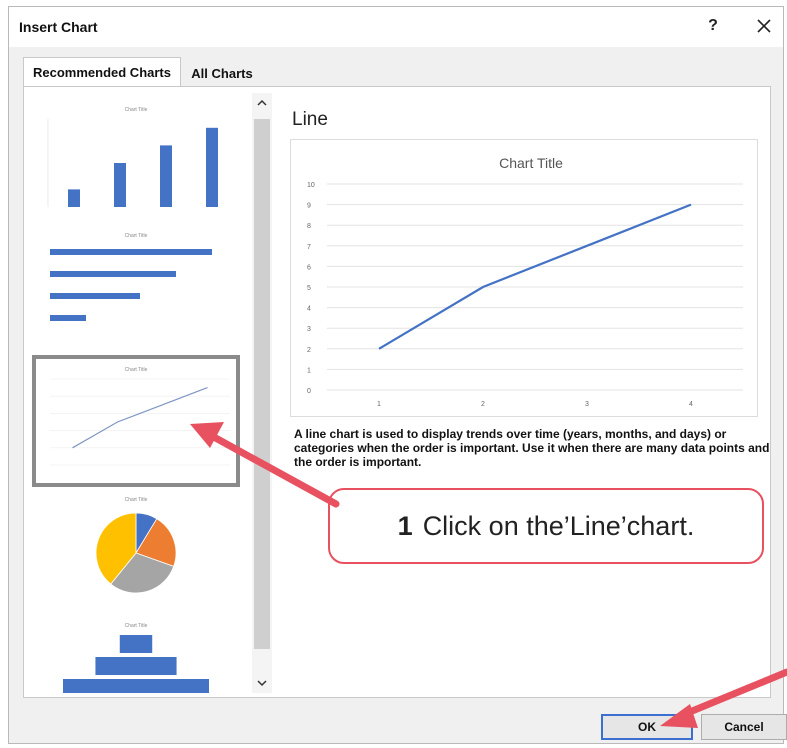 The image size is (787, 748). I want to click on preview-chart-name: Line, so click(310, 119).